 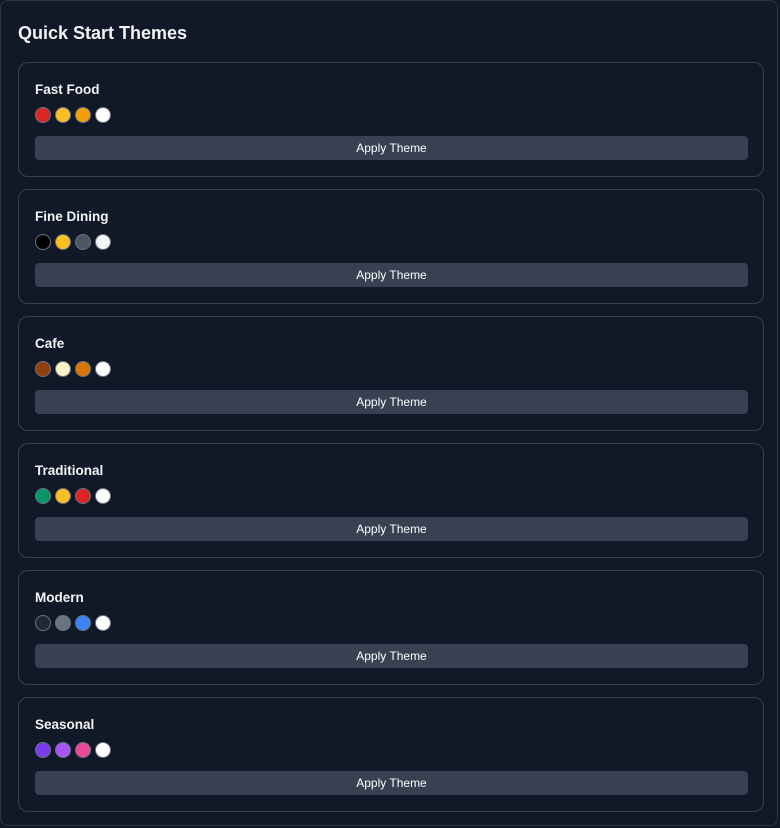 What do you see at coordinates (50, 343) in the screenshot?
I see `theme-name: Cafe` at bounding box center [50, 343].